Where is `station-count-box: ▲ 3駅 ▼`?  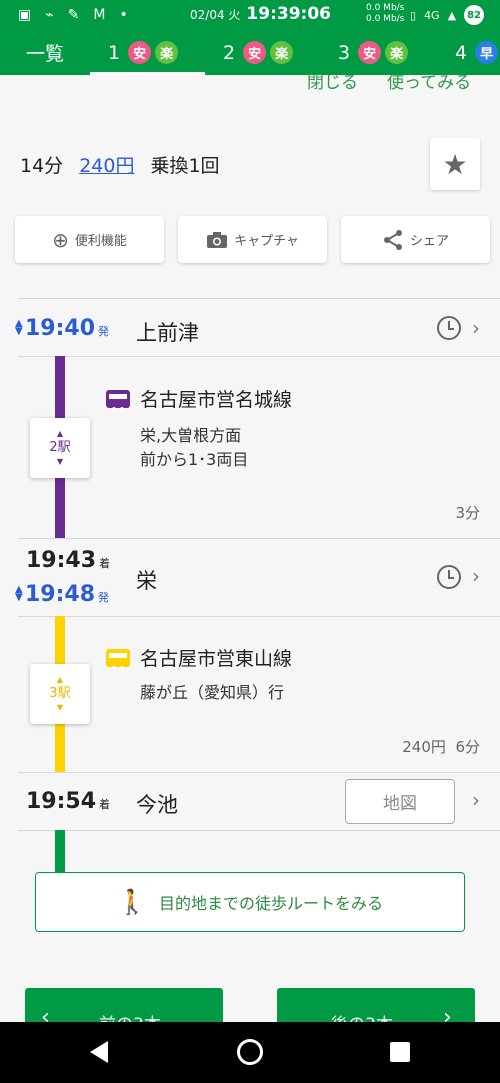
station-count-box: ▲ 3駅 ▼ is located at coordinates (60, 694).